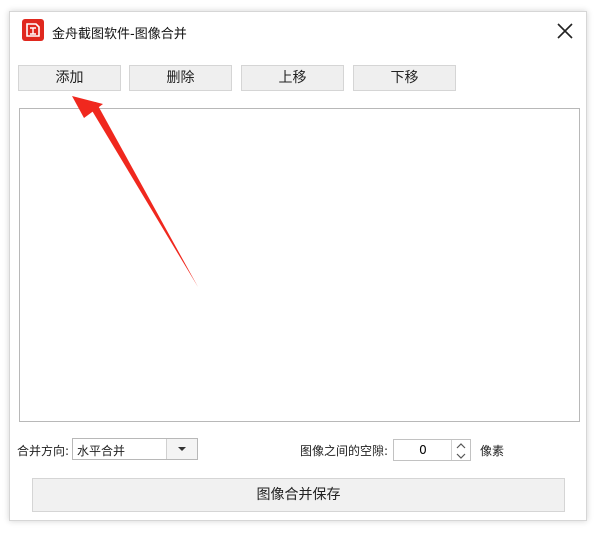  Describe the element at coordinates (298, 495) in the screenshot. I see `merge-save-button: 图像合并保存` at that location.